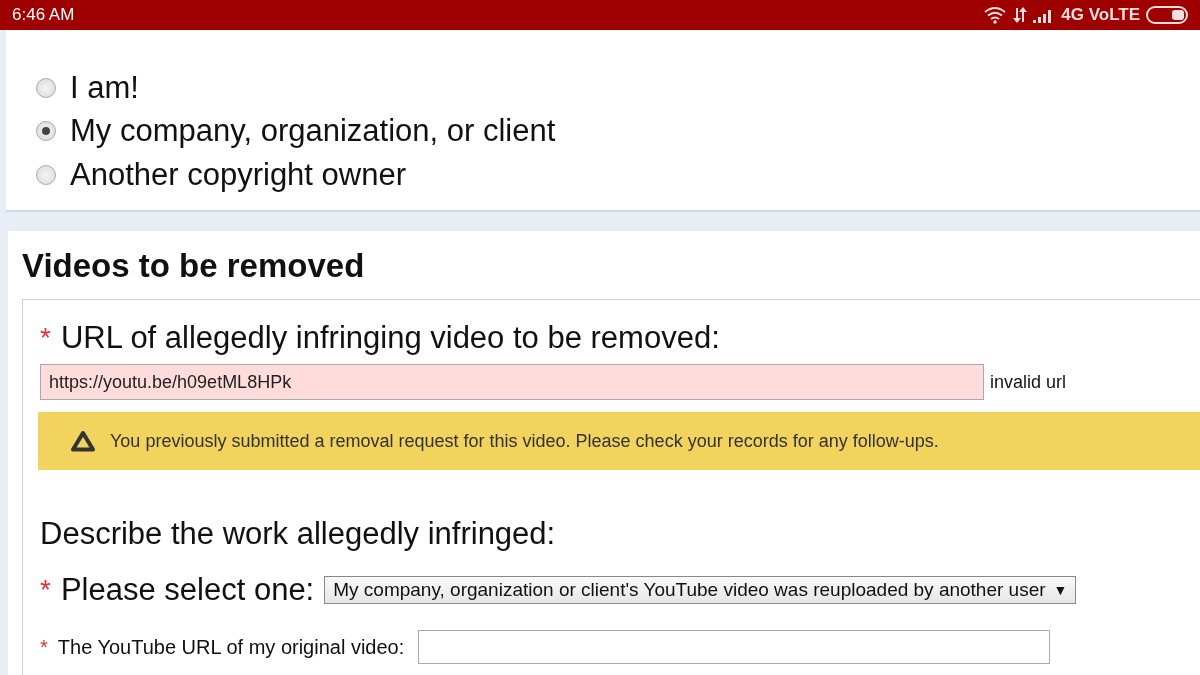 The height and width of the screenshot is (675, 1200). Describe the element at coordinates (1100, 15) in the screenshot. I see `network-type: 4G VoLTE` at that location.